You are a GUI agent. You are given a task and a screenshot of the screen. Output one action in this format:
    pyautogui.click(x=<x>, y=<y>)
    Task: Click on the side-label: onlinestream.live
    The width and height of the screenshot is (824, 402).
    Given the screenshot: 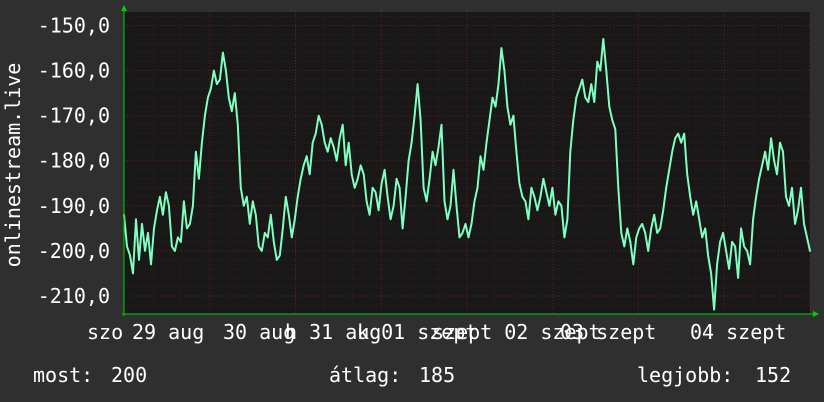 What is the action you would take?
    pyautogui.click(x=13, y=165)
    